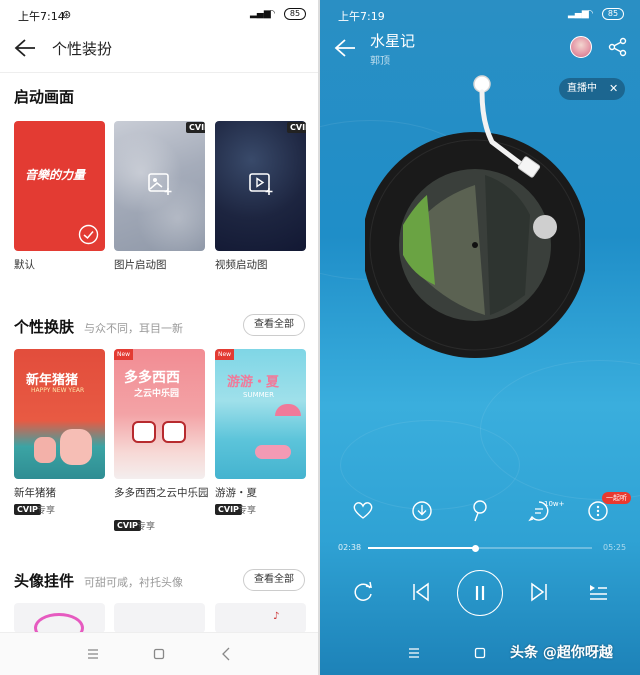 This screenshot has height=675, width=640. What do you see at coordinates (380, 59) in the screenshot?
I see `singer-name: 郭顶` at bounding box center [380, 59].